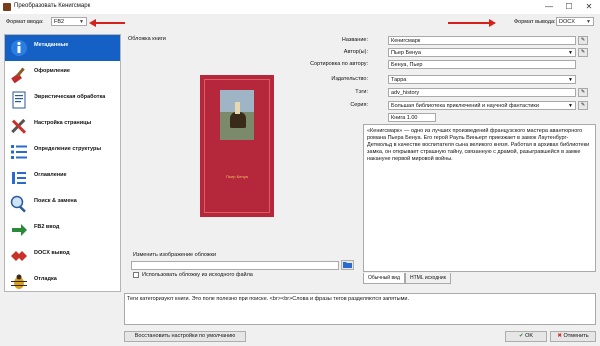  What do you see at coordinates (583, 52) in the screenshot?
I see `authors-edit-button: ✎` at bounding box center [583, 52].